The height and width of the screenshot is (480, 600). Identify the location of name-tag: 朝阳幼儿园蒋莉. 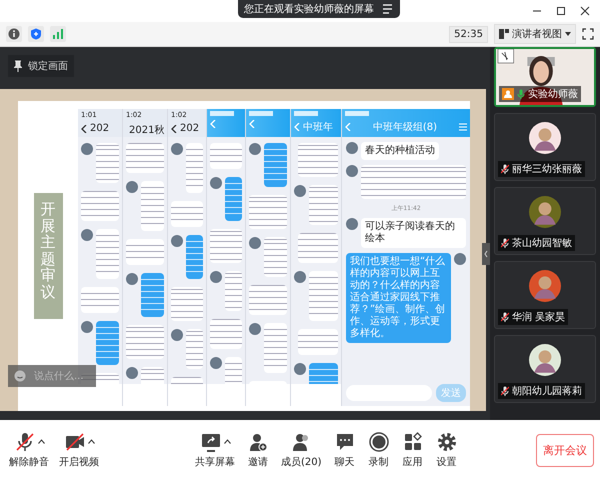
(541, 391).